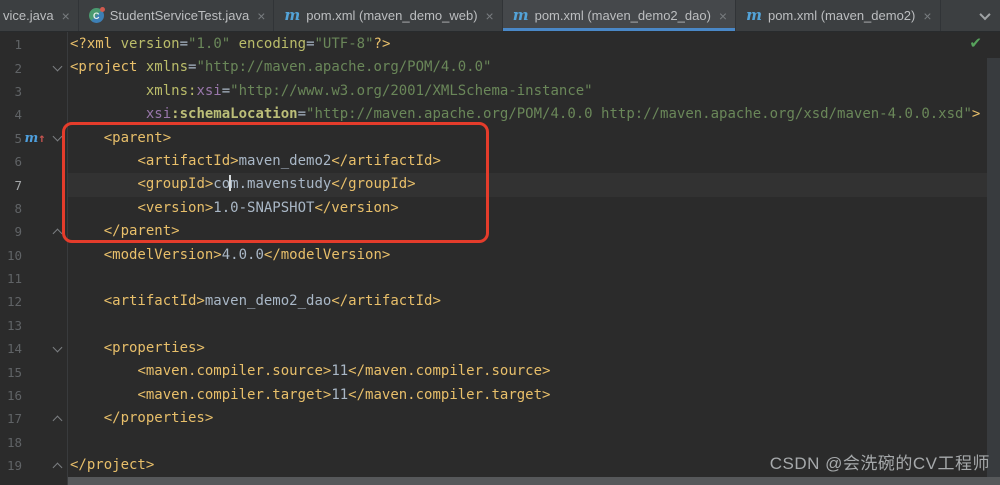 The image size is (1000, 485). Describe the element at coordinates (14, 349) in the screenshot. I see `line-number: 14` at that location.